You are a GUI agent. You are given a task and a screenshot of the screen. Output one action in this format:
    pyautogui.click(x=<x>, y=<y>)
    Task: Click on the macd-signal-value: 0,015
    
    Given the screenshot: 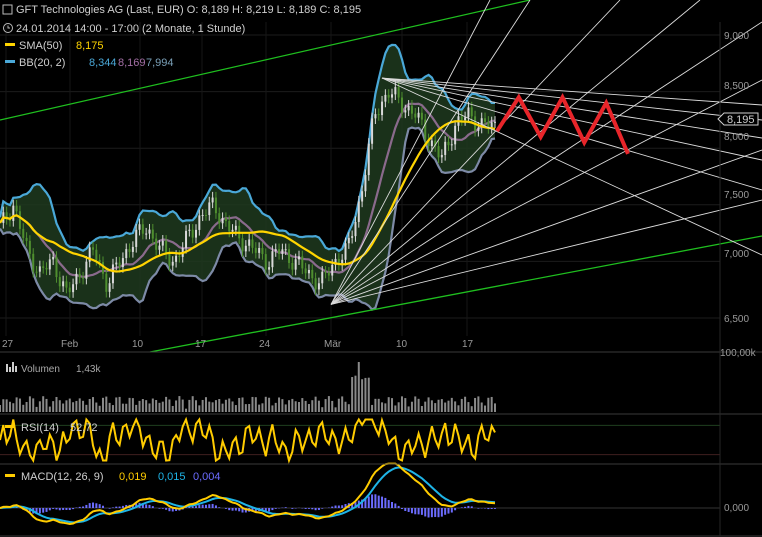 What is the action you would take?
    pyautogui.click(x=172, y=477)
    